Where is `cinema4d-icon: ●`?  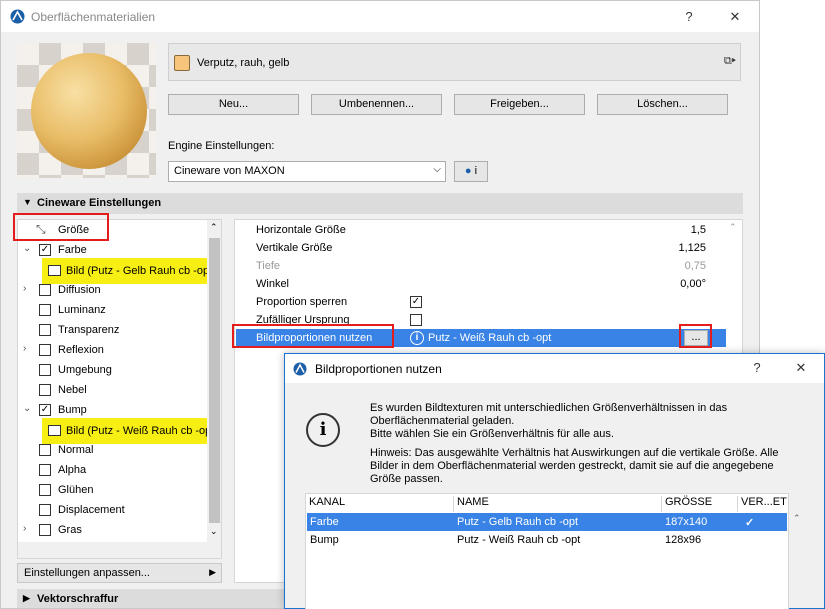 cinema4d-icon: ● is located at coordinates (468, 171).